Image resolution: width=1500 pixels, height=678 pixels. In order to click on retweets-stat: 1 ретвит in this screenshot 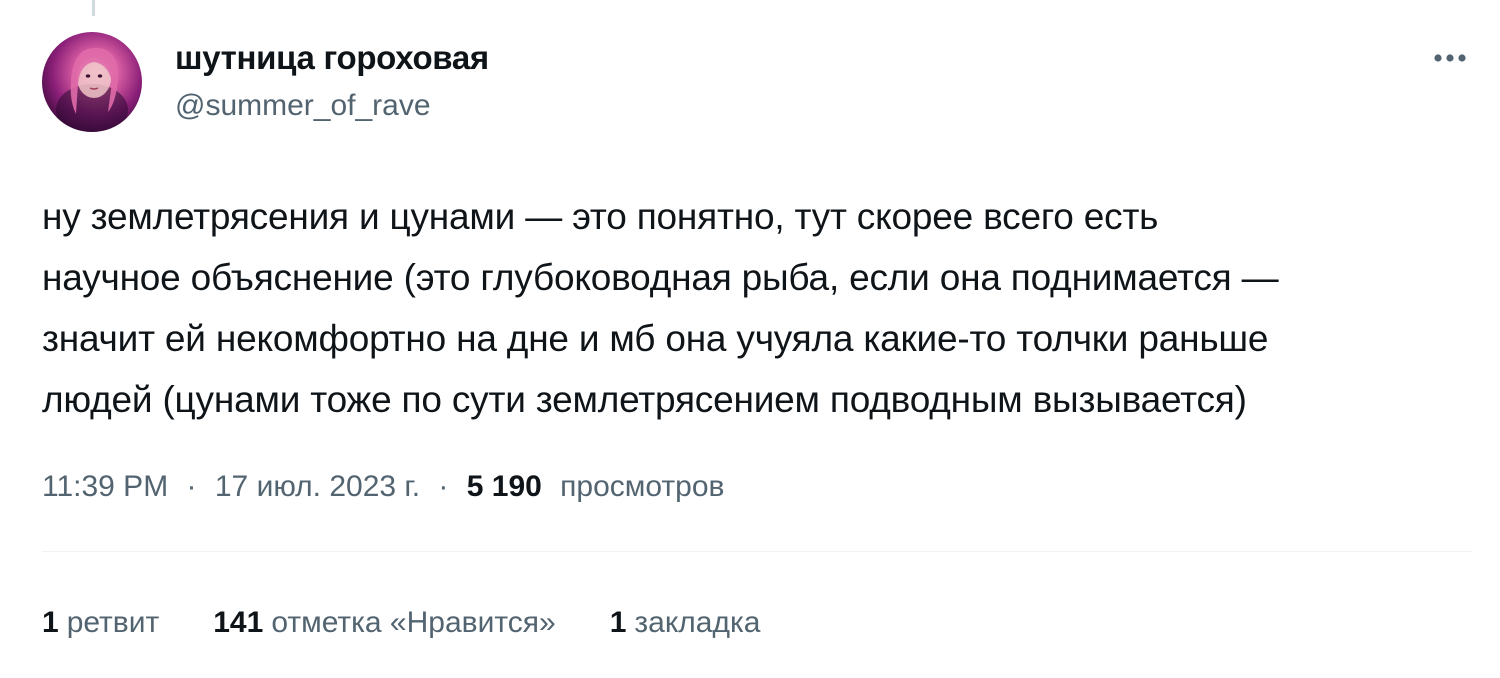, I will do `click(100, 623)`.